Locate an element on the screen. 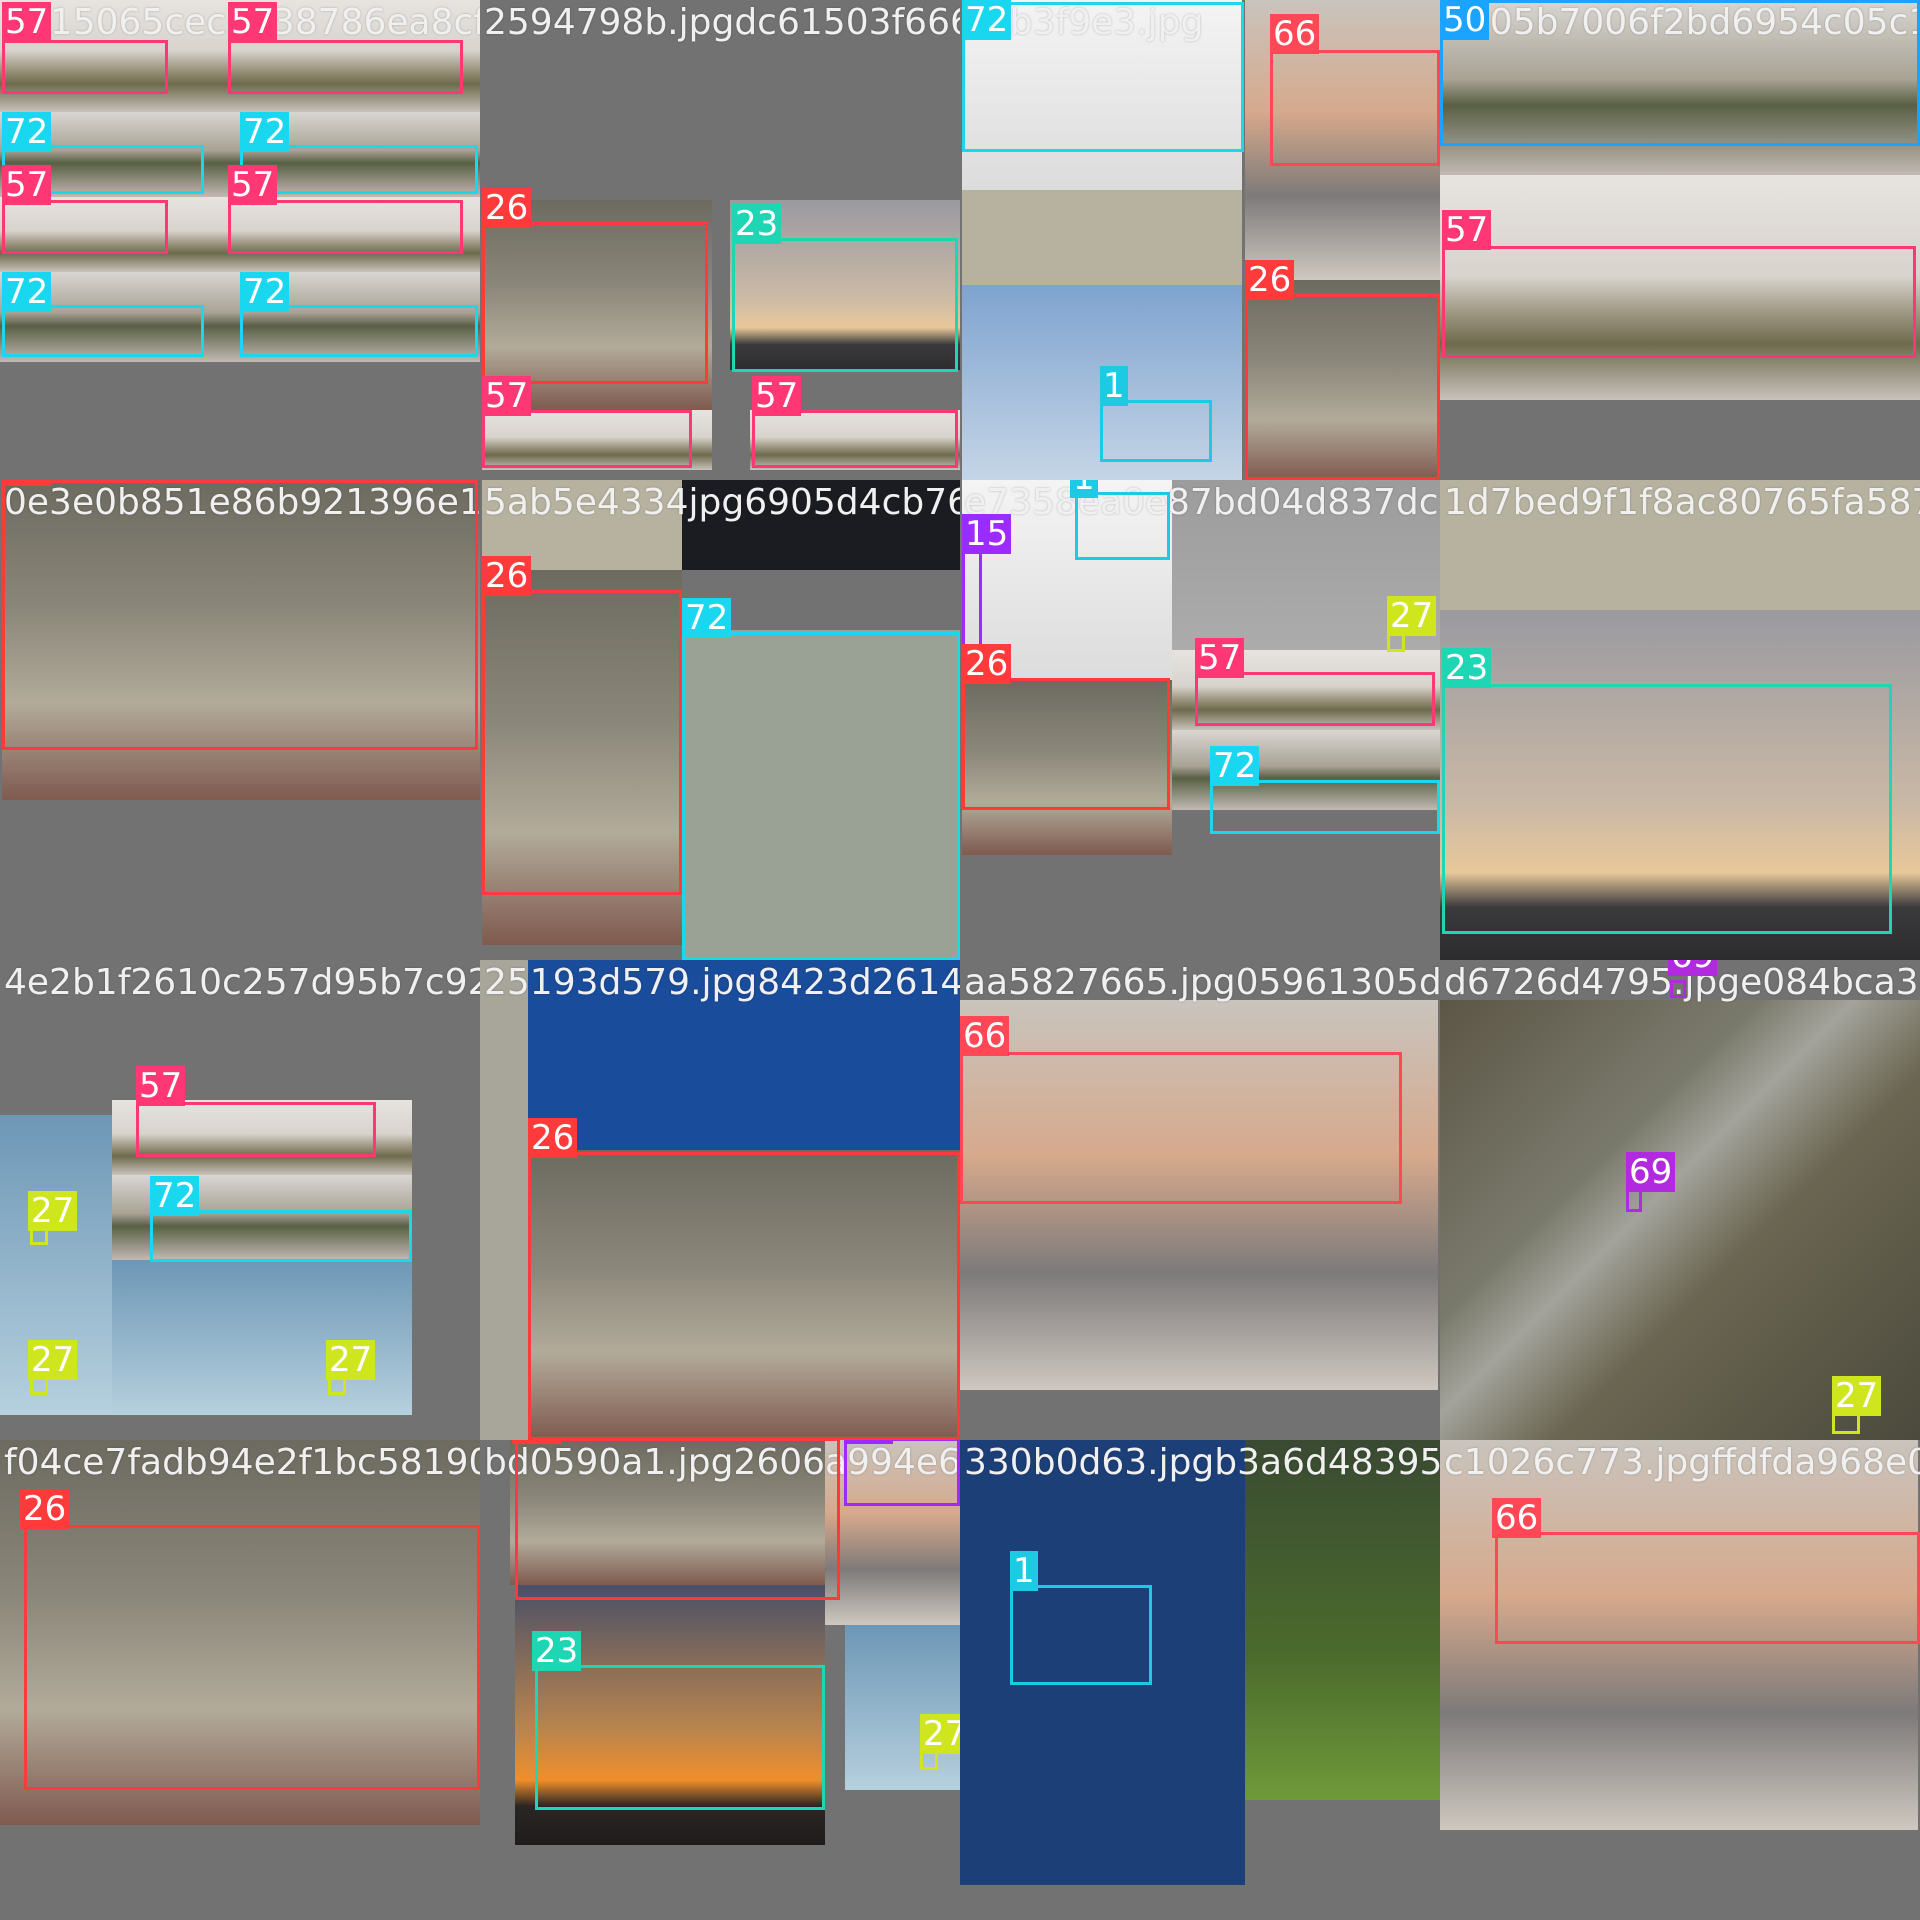  mosaic-tile-7: 1d7bed9f1f8ac80765fa5879 23 is located at coordinates (1680, 720).